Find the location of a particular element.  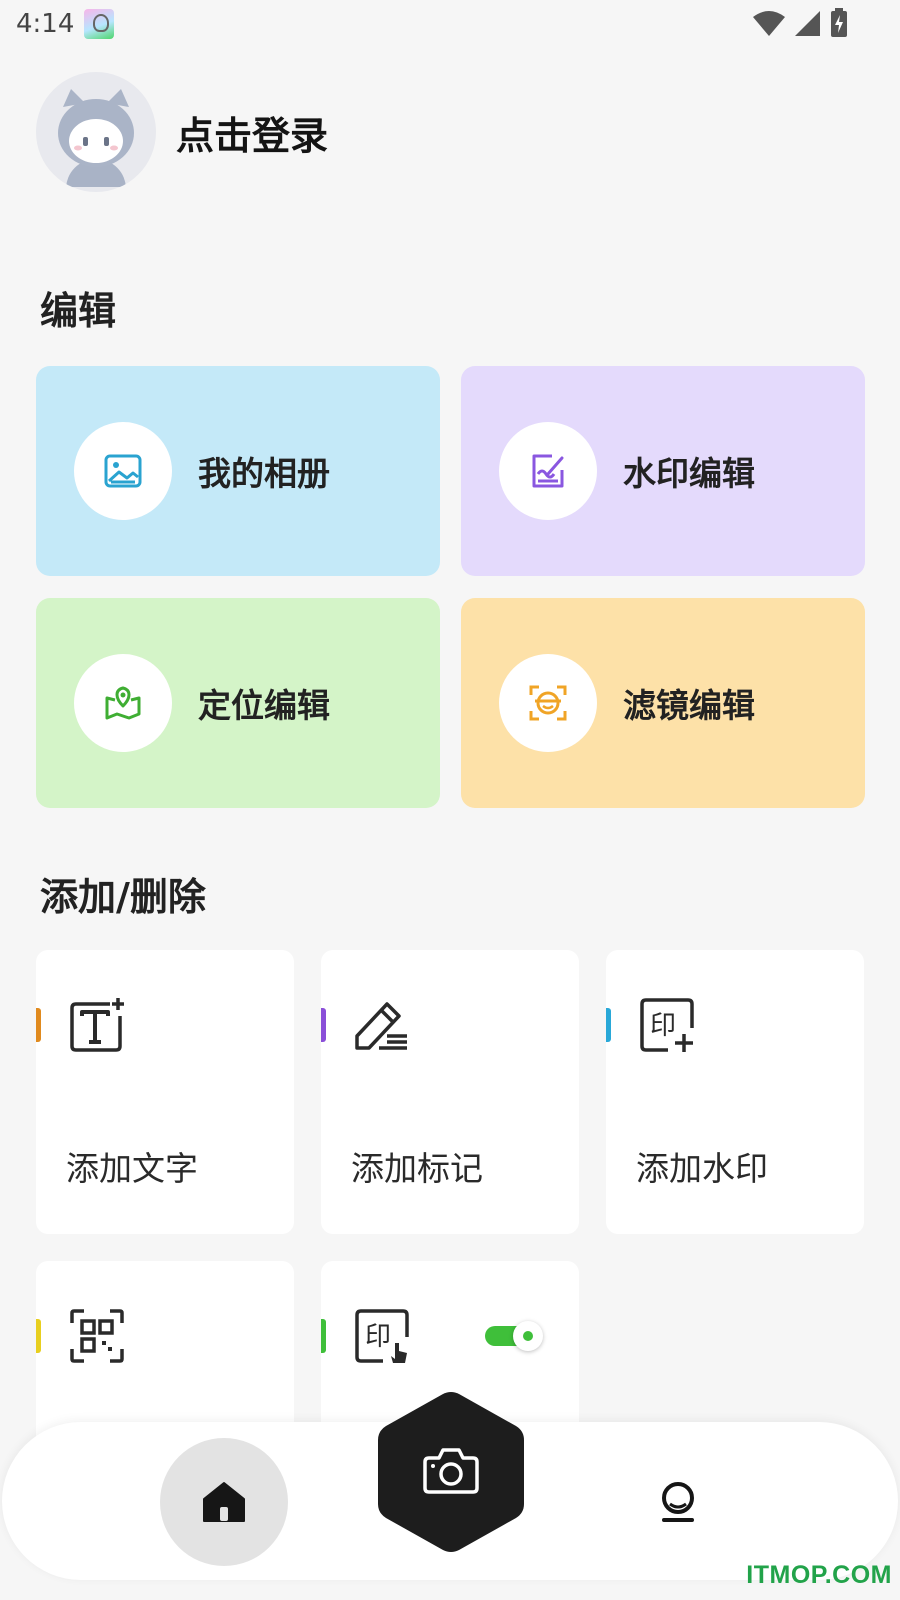

filter-edit-card: 滤镜编辑 is located at coordinates (663, 703).